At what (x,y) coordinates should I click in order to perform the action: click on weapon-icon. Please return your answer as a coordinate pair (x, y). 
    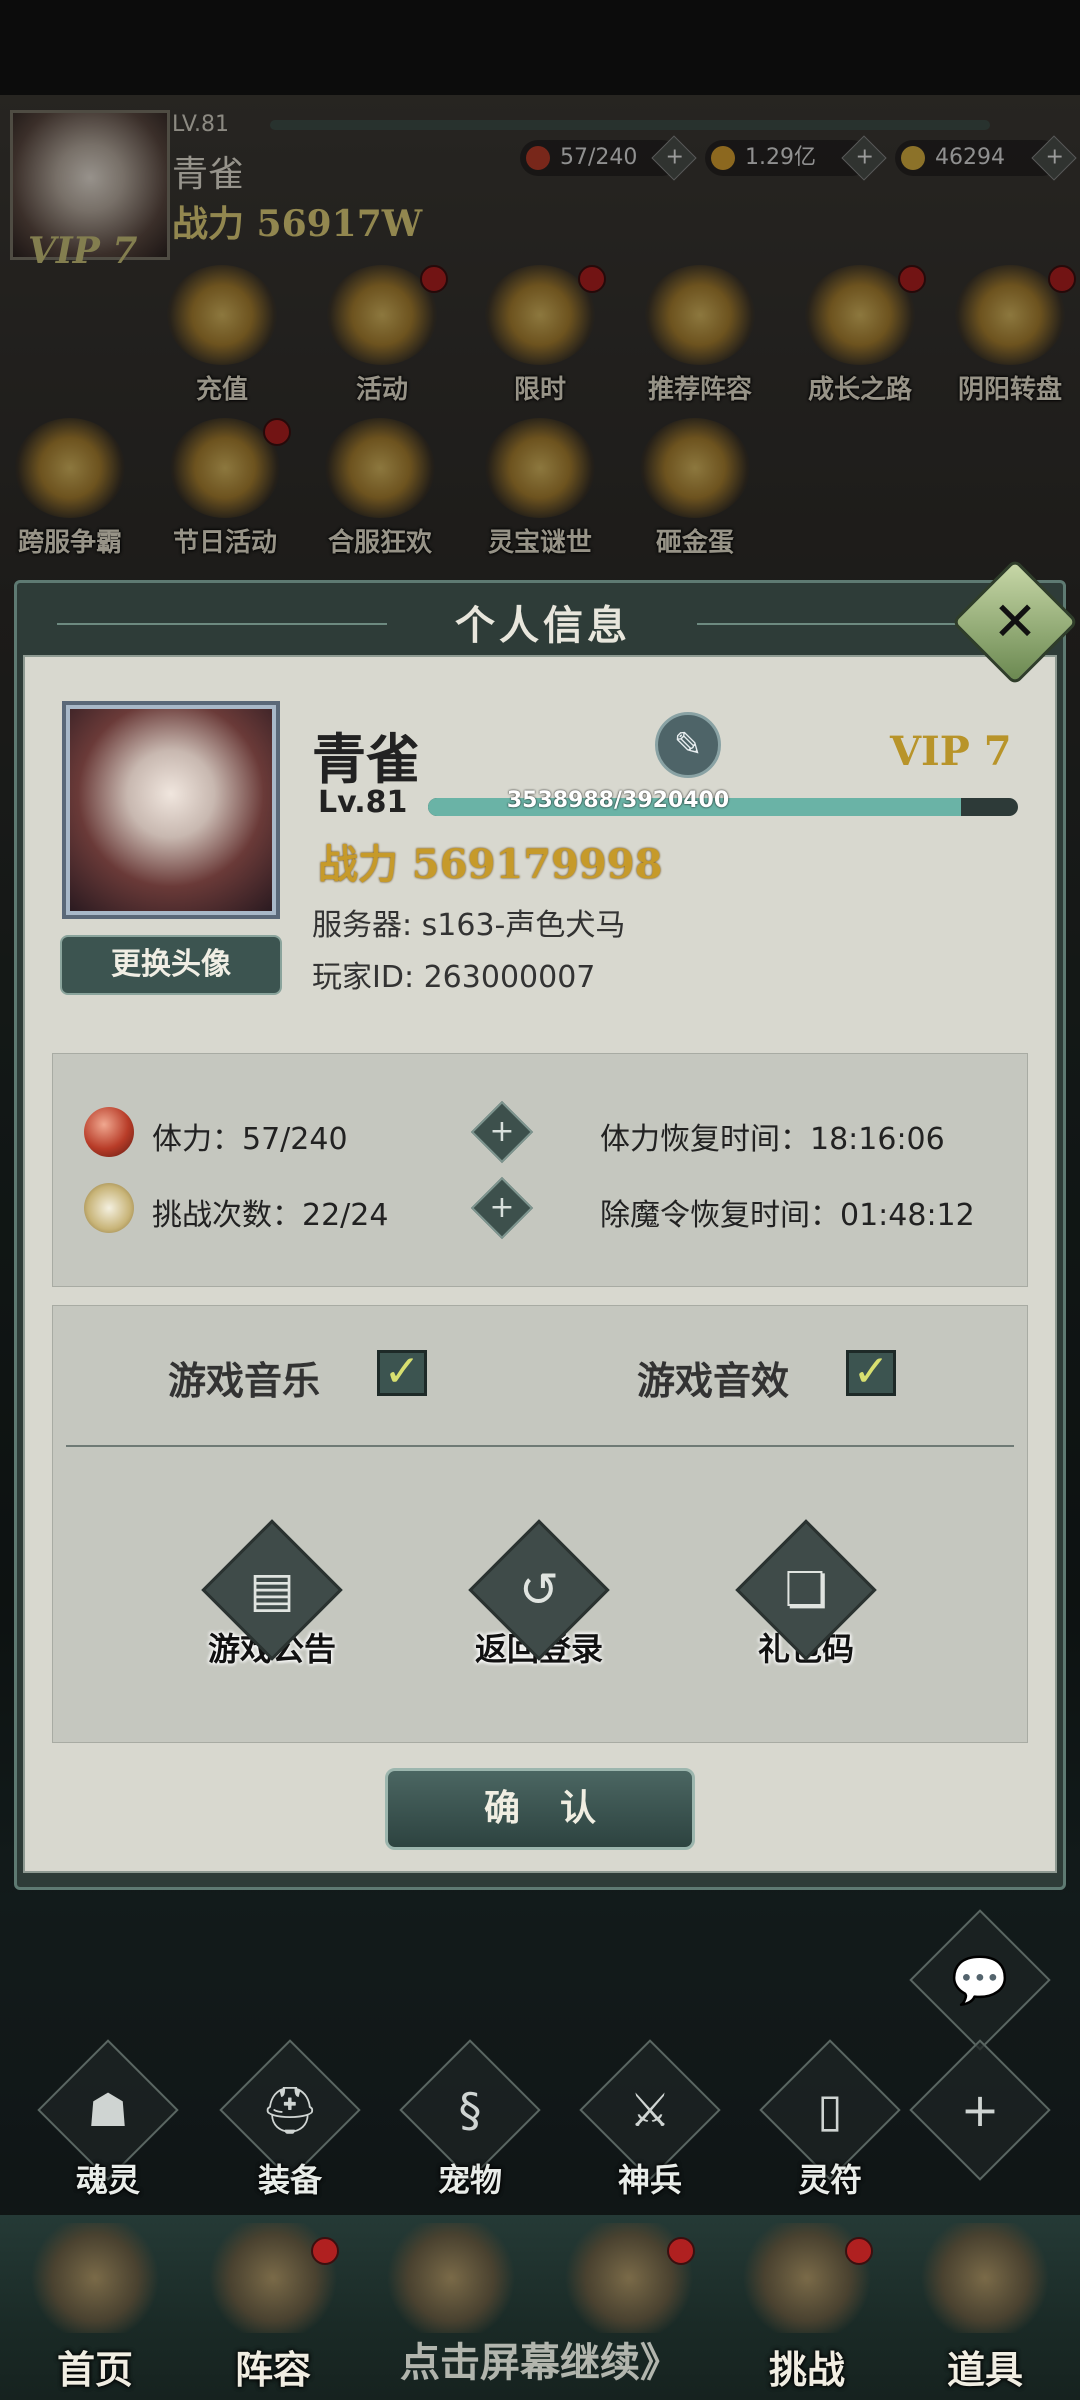
    Looking at the image, I should click on (451, 2278).